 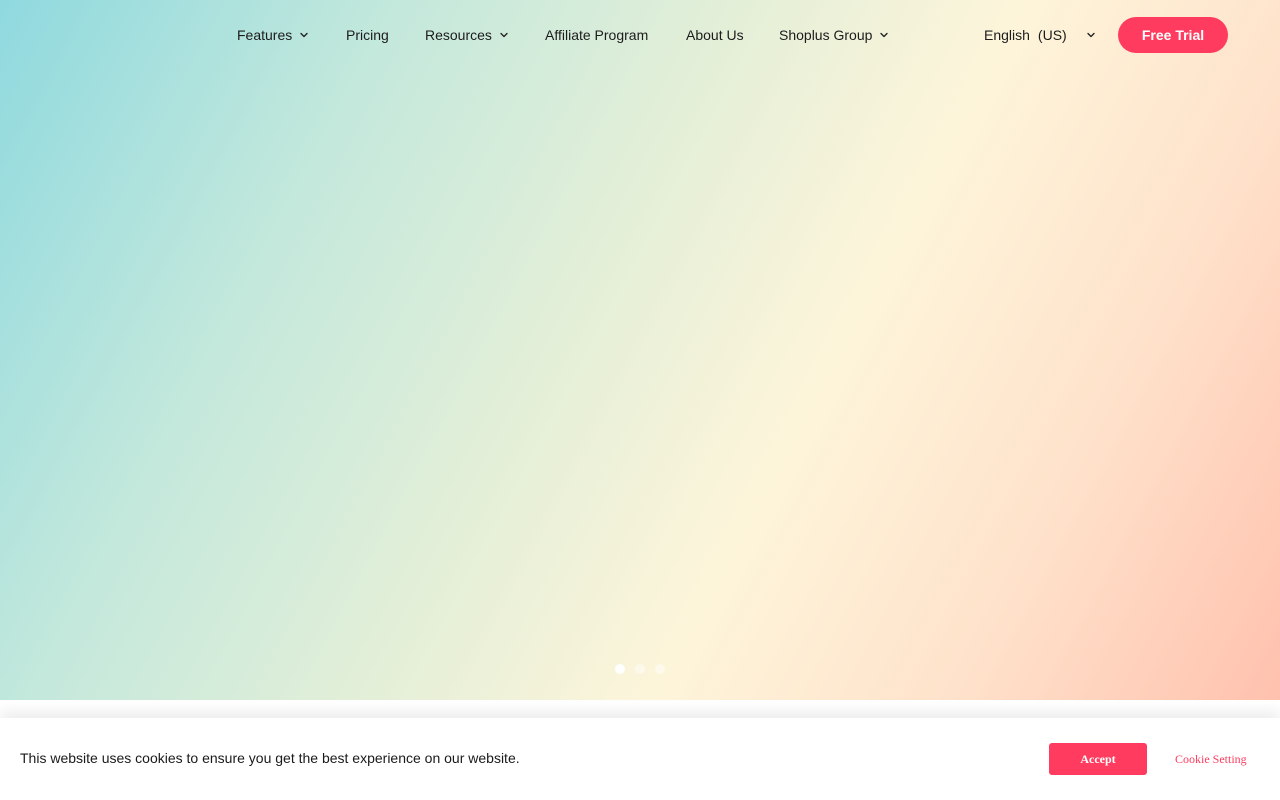 What do you see at coordinates (1173, 35) in the screenshot?
I see `free-trial-button: Free Trial` at bounding box center [1173, 35].